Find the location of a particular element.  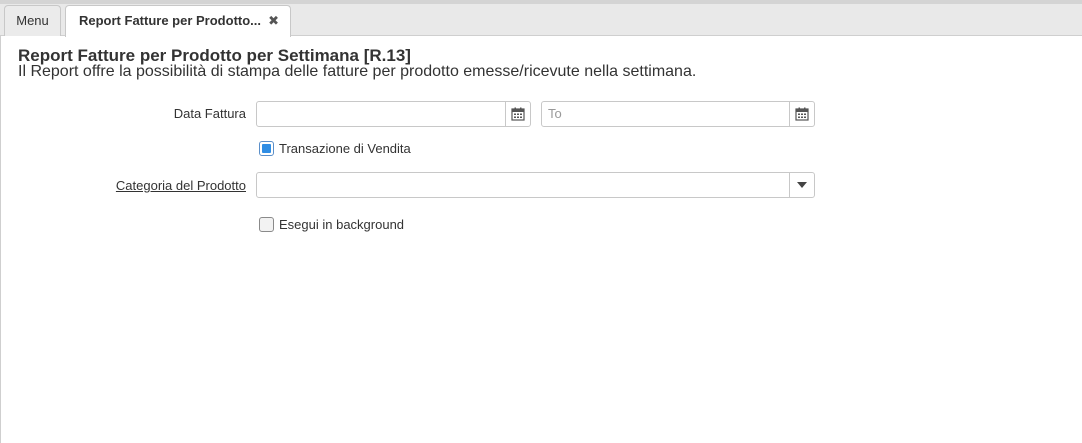

categoria-prodotto-label: Categoria del Prodotto is located at coordinates (173, 185).